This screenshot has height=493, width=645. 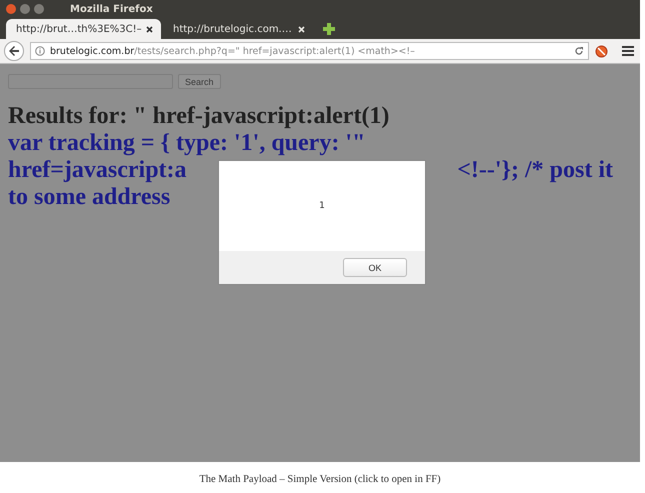 What do you see at coordinates (320, 479) in the screenshot?
I see `figure-caption: The Math Payload – Simple Version (click to open in FF)` at bounding box center [320, 479].